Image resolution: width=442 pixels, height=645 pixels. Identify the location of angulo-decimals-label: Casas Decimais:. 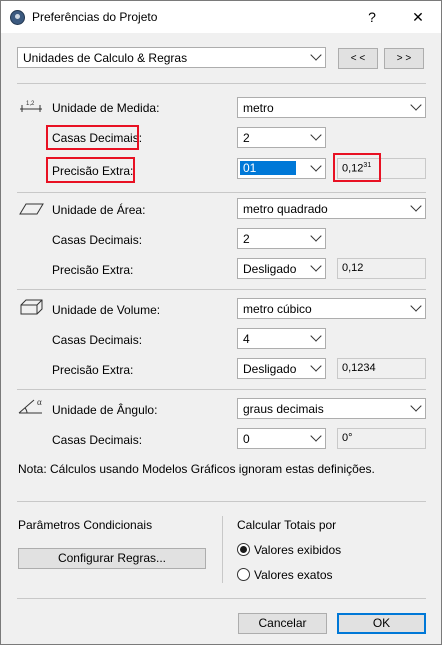
(97, 440).